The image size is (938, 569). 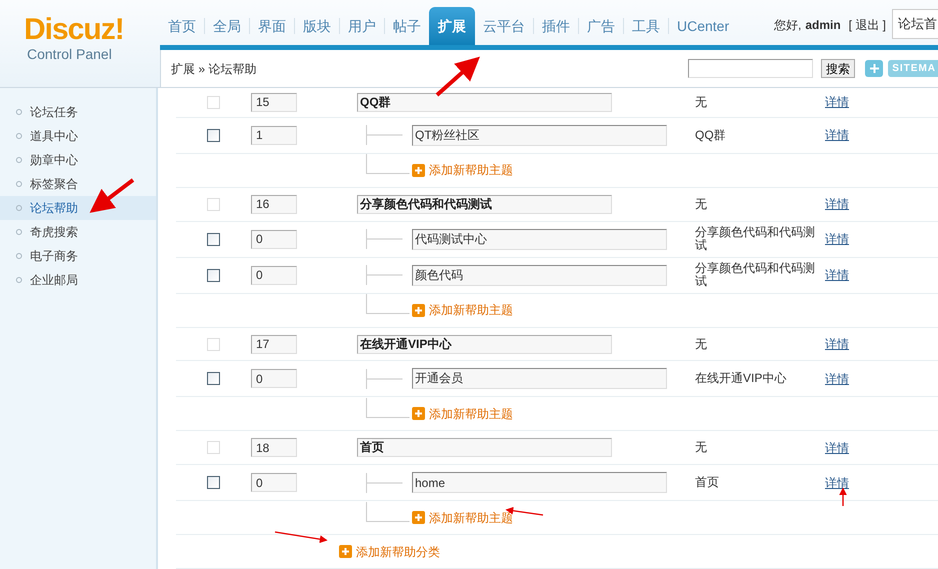 What do you see at coordinates (646, 26) in the screenshot?
I see `nav-tab: 工具` at bounding box center [646, 26].